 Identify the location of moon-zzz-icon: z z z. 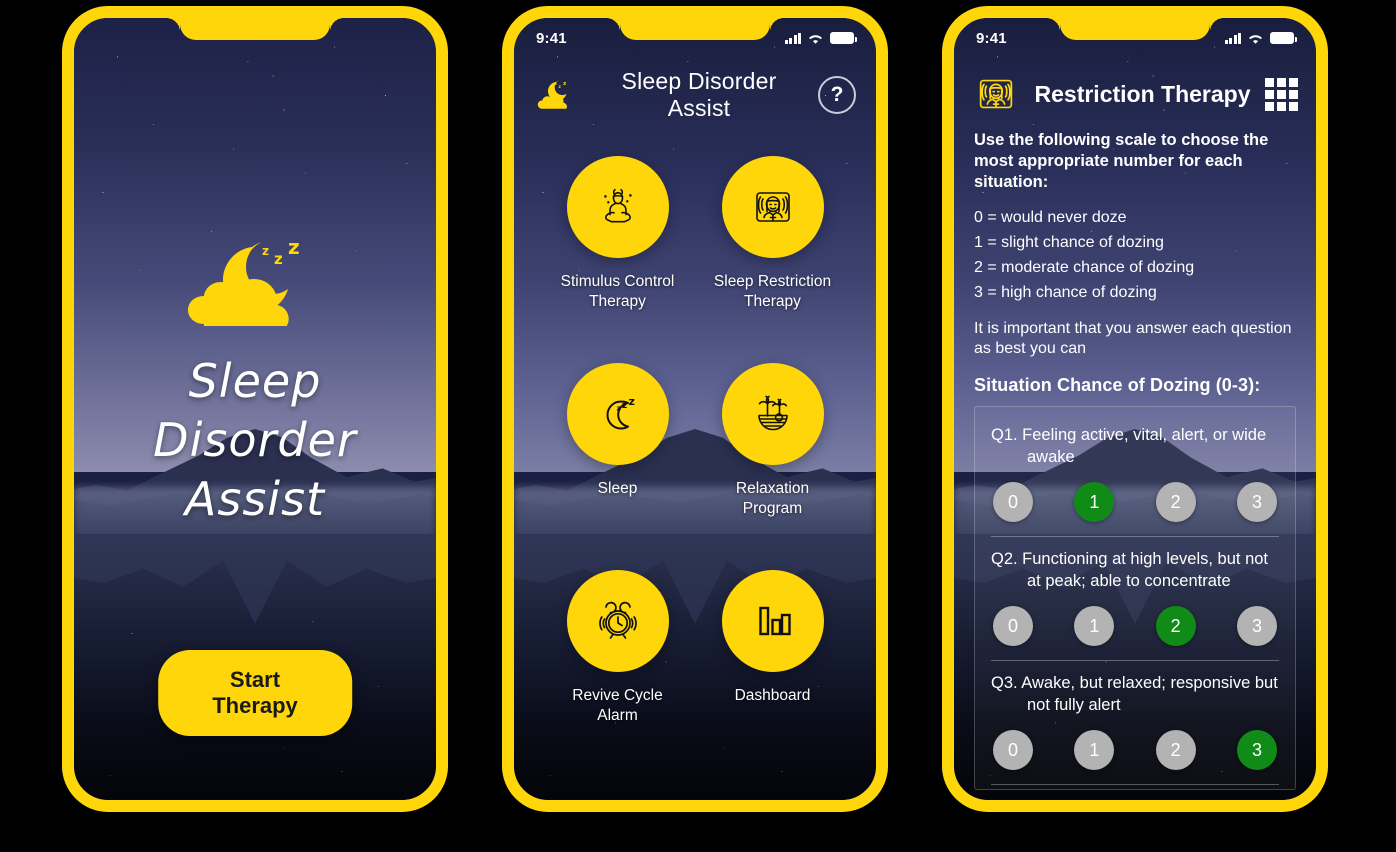
(617, 414).